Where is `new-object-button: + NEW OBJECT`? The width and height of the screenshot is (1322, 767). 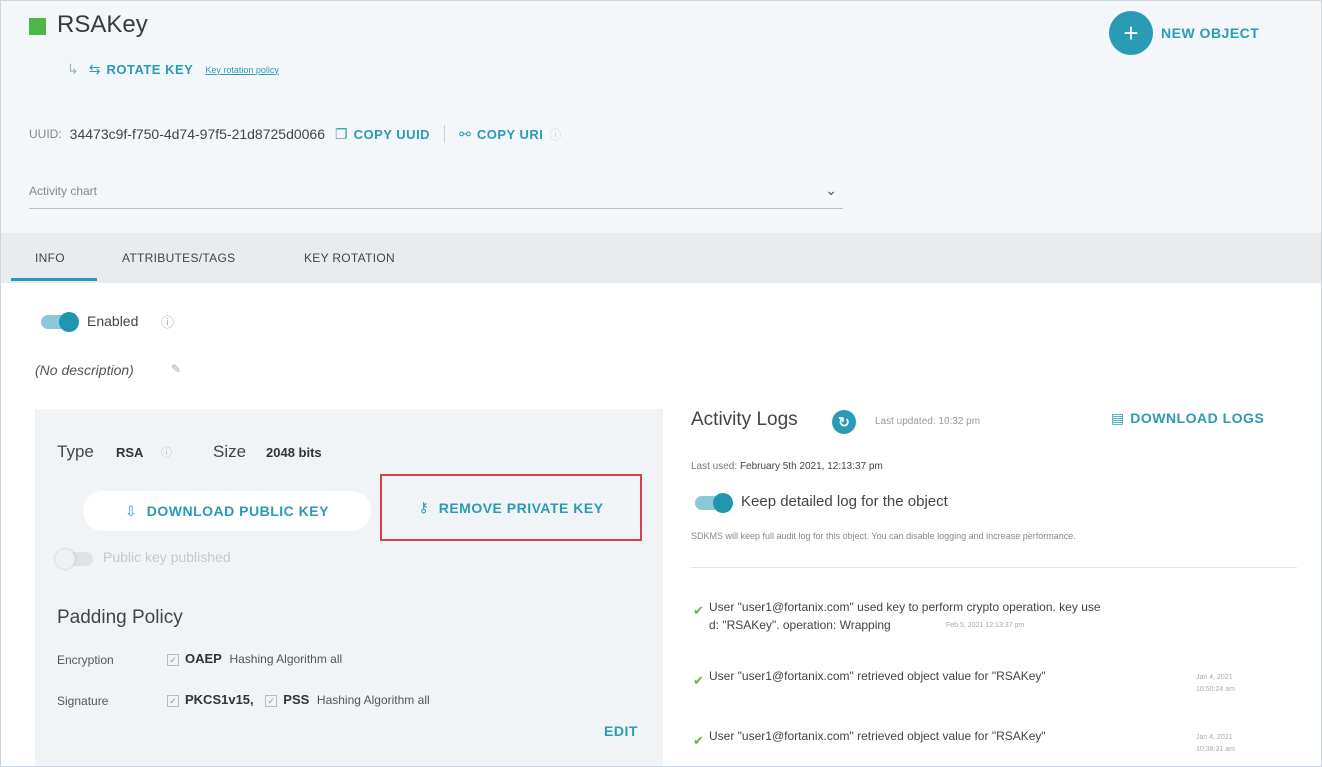
new-object-button: + NEW OBJECT is located at coordinates (1184, 33).